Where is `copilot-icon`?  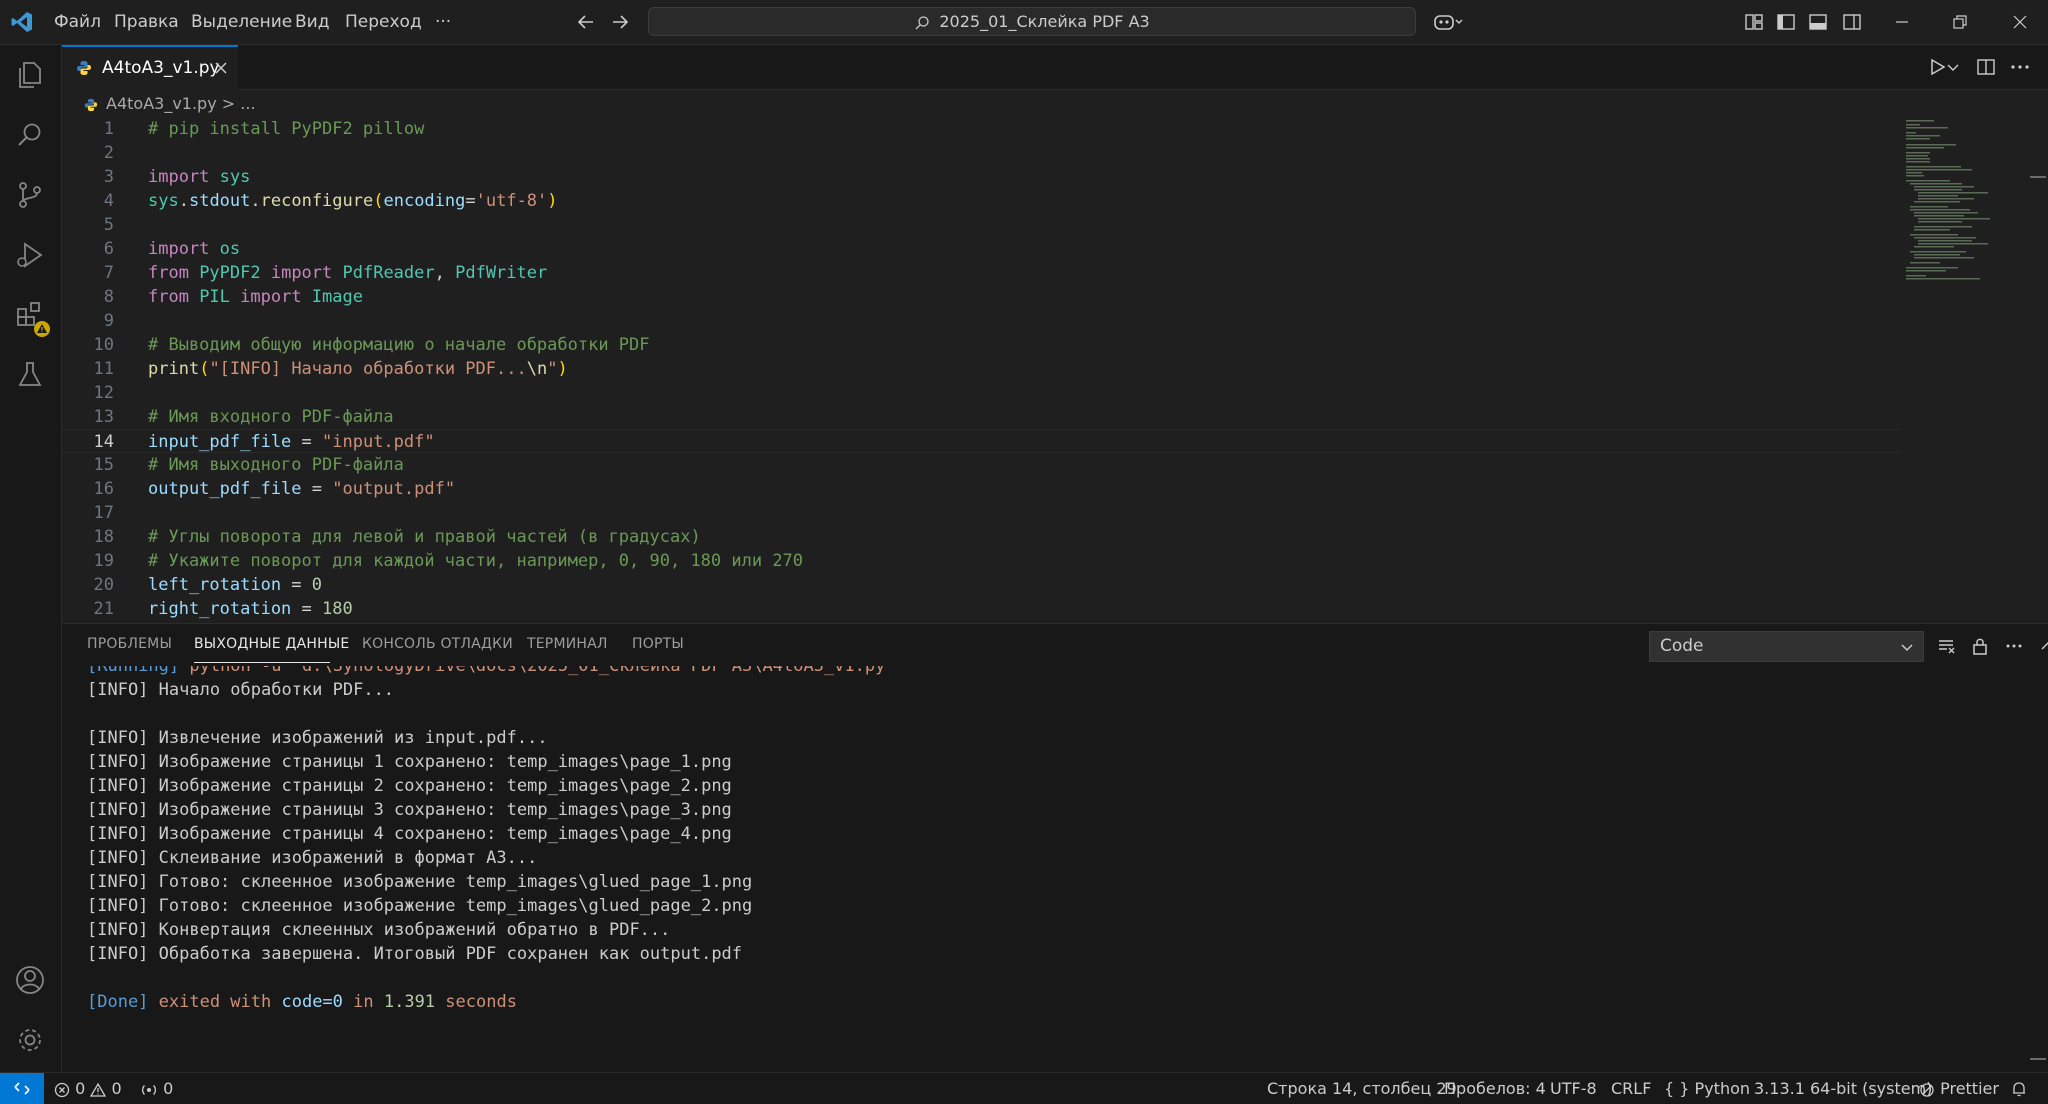 copilot-icon is located at coordinates (1449, 22).